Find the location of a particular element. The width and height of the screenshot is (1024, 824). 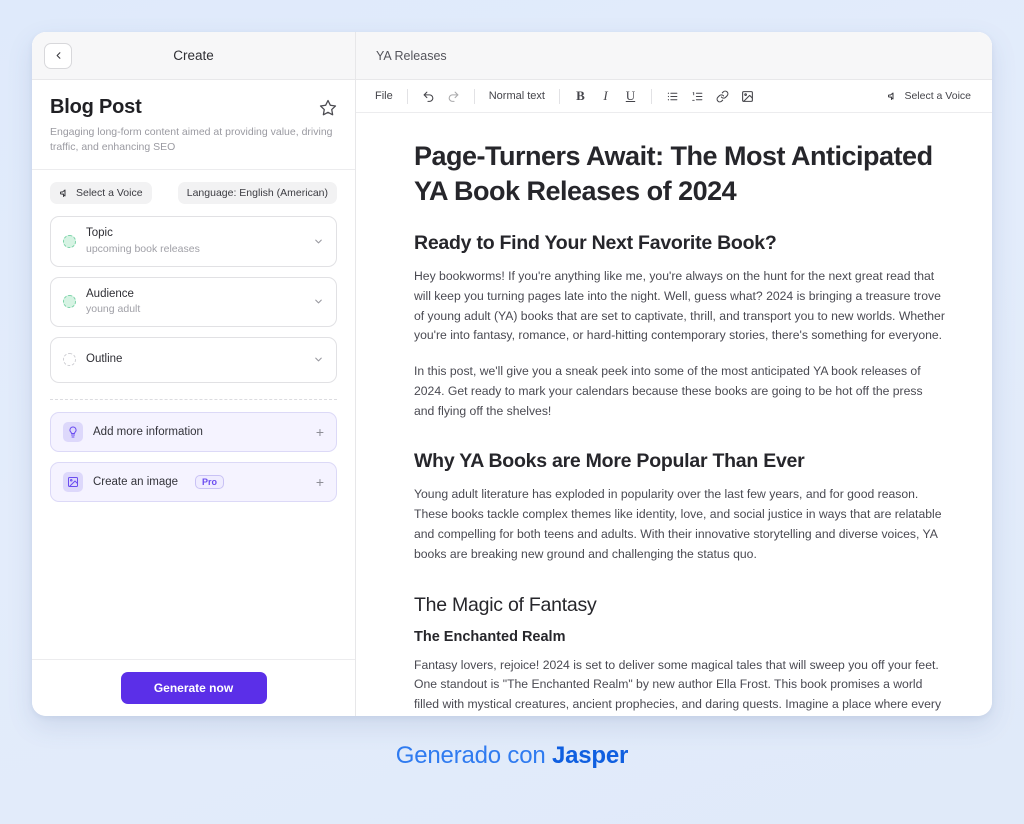

footer-caption-prefix: Generado con is located at coordinates (473, 755).